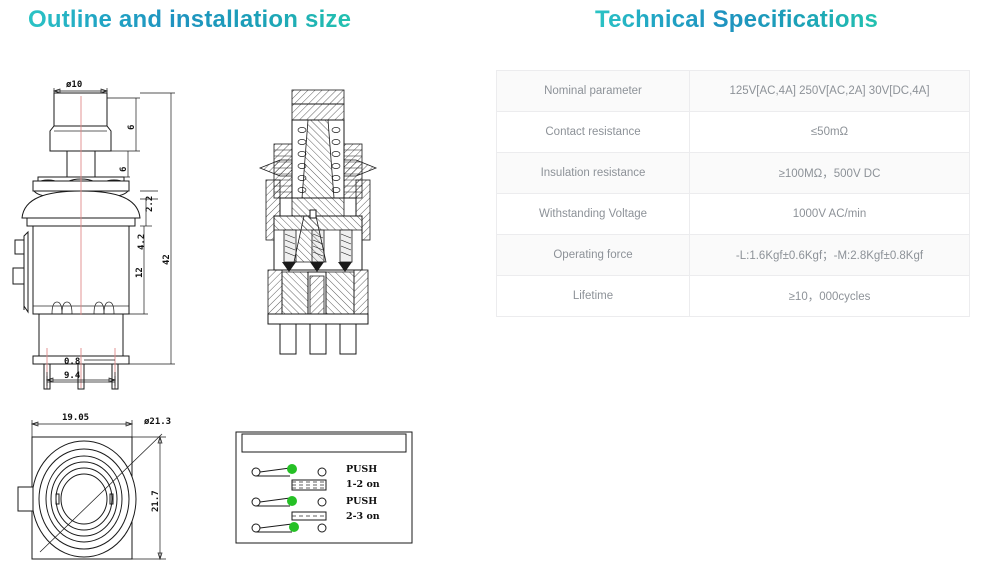 The width and height of the screenshot is (985, 569). I want to click on section-spring-barrel, so click(318, 159).